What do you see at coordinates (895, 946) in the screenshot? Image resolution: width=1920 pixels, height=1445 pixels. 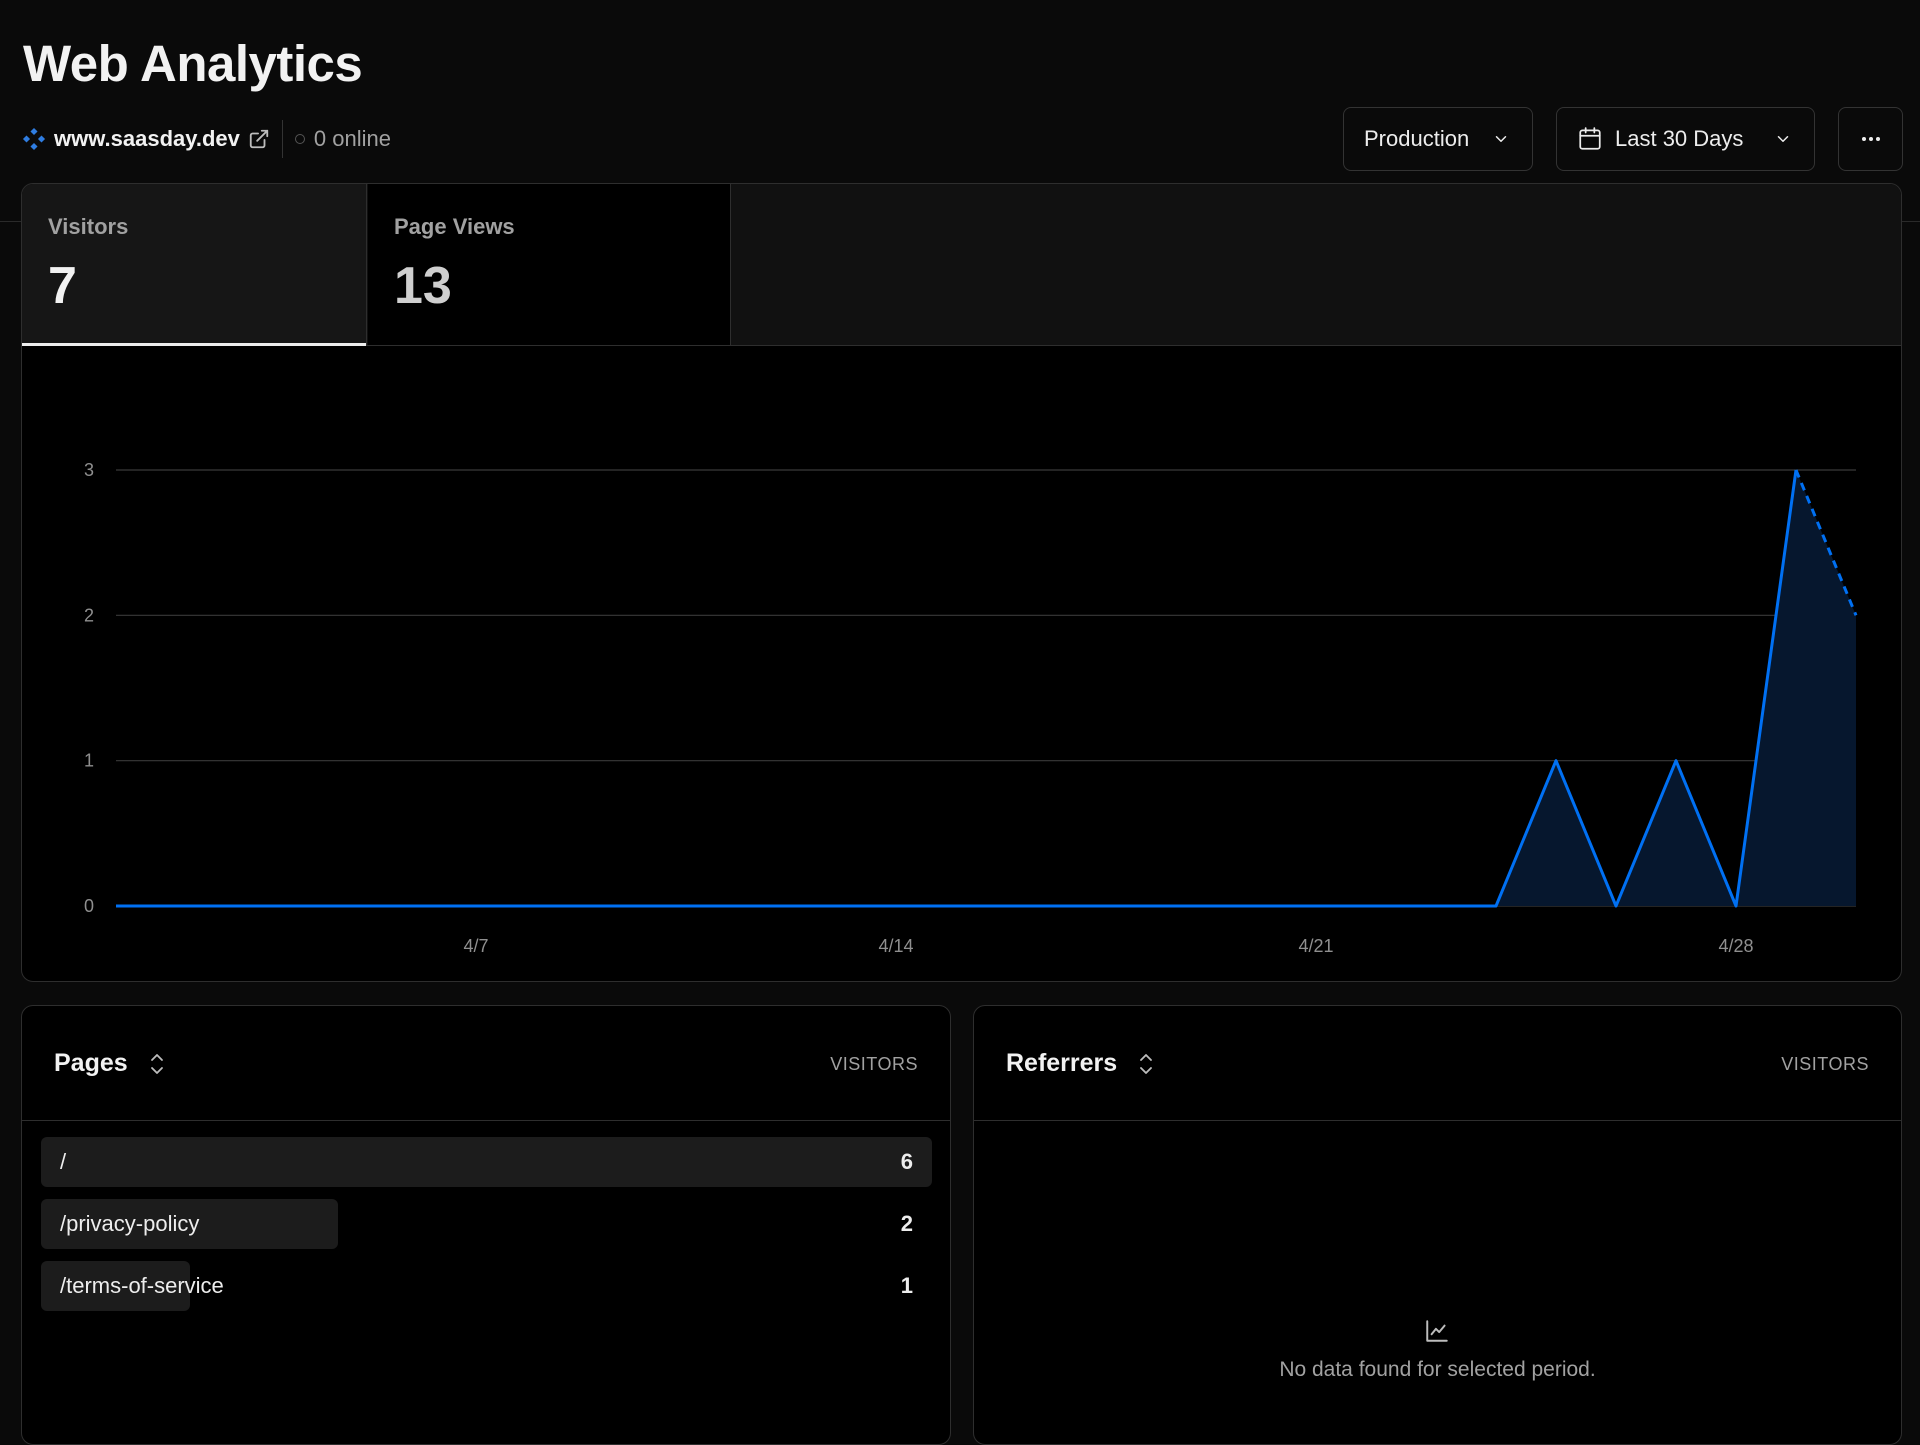 I see `x-tick-label: 4/14` at bounding box center [895, 946].